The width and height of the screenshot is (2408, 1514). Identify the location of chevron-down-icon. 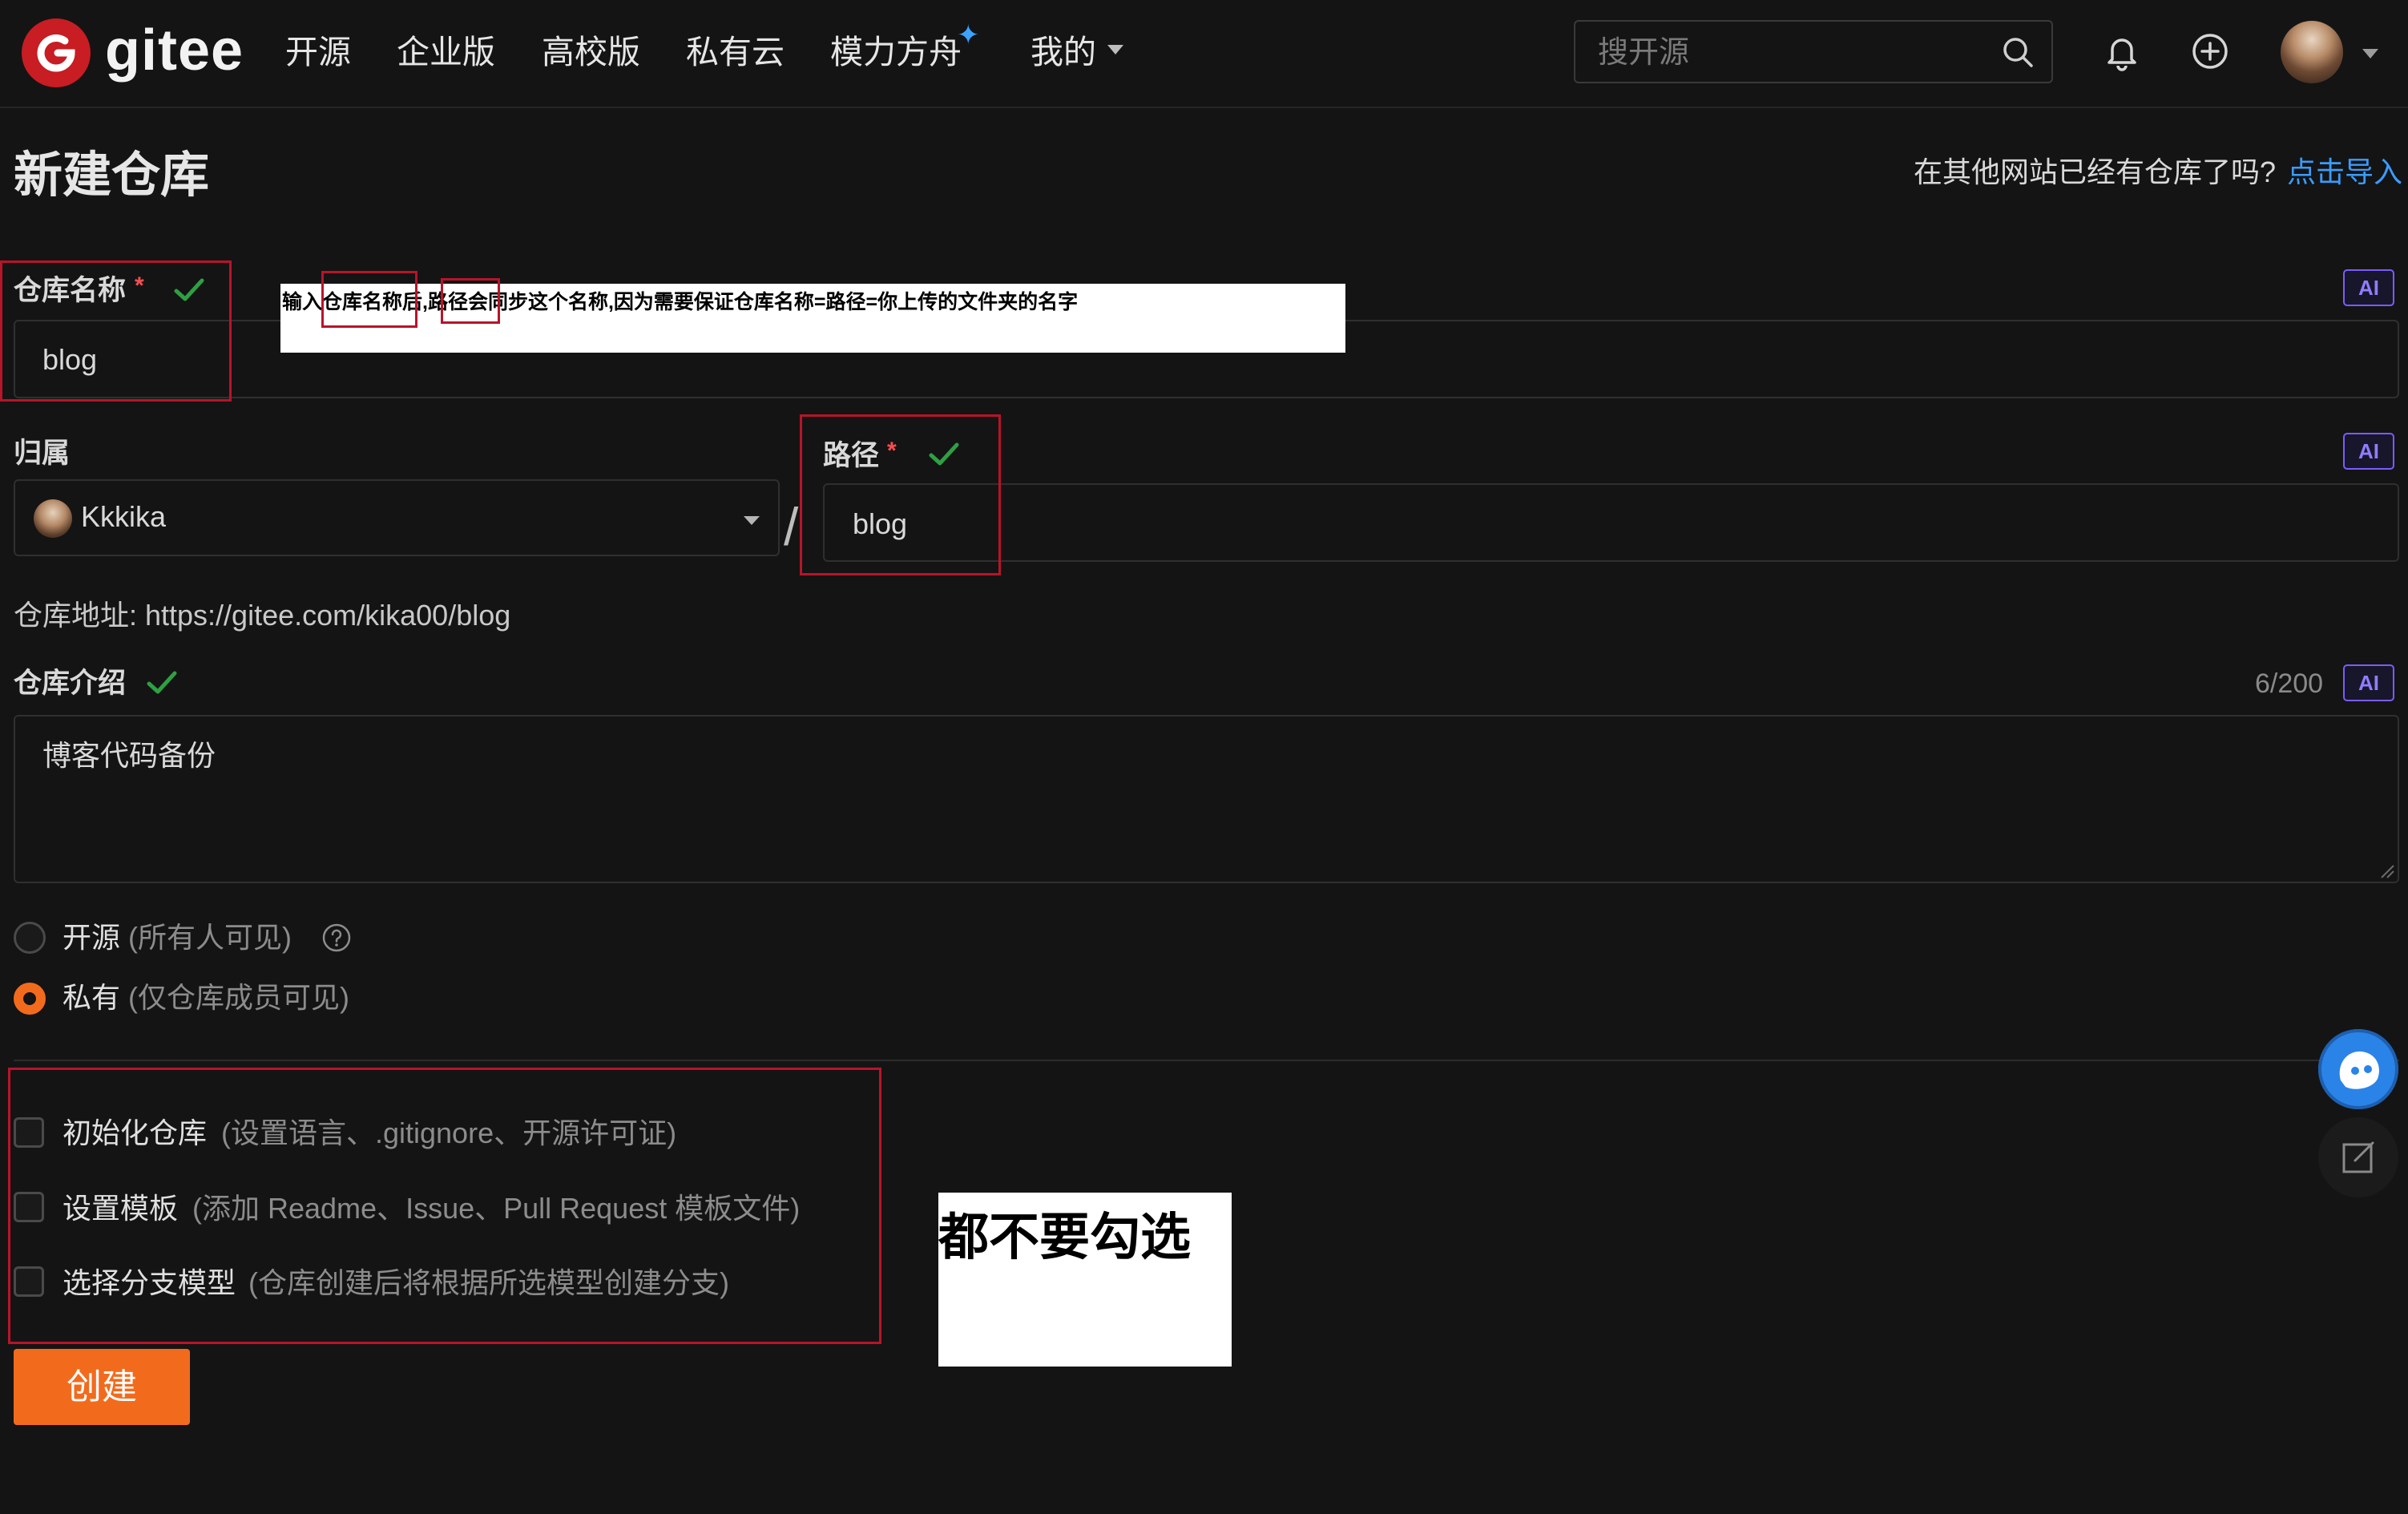
(1115, 50).